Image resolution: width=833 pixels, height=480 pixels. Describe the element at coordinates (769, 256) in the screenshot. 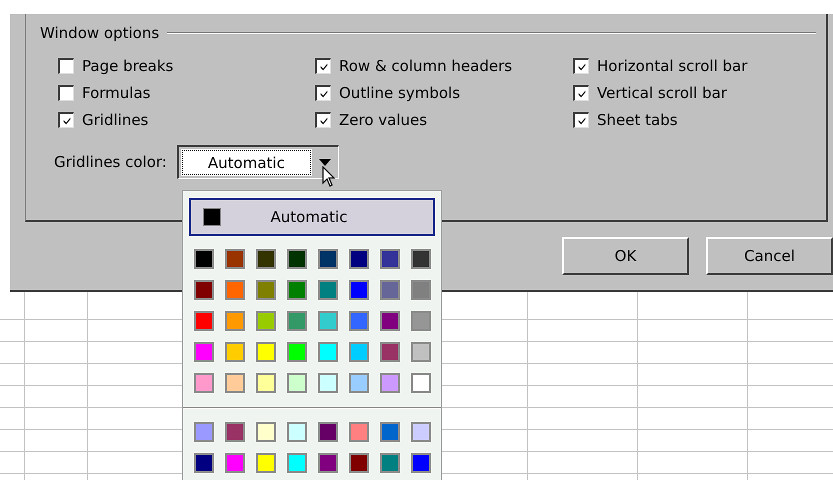

I see `dialog-button: Cancel` at that location.